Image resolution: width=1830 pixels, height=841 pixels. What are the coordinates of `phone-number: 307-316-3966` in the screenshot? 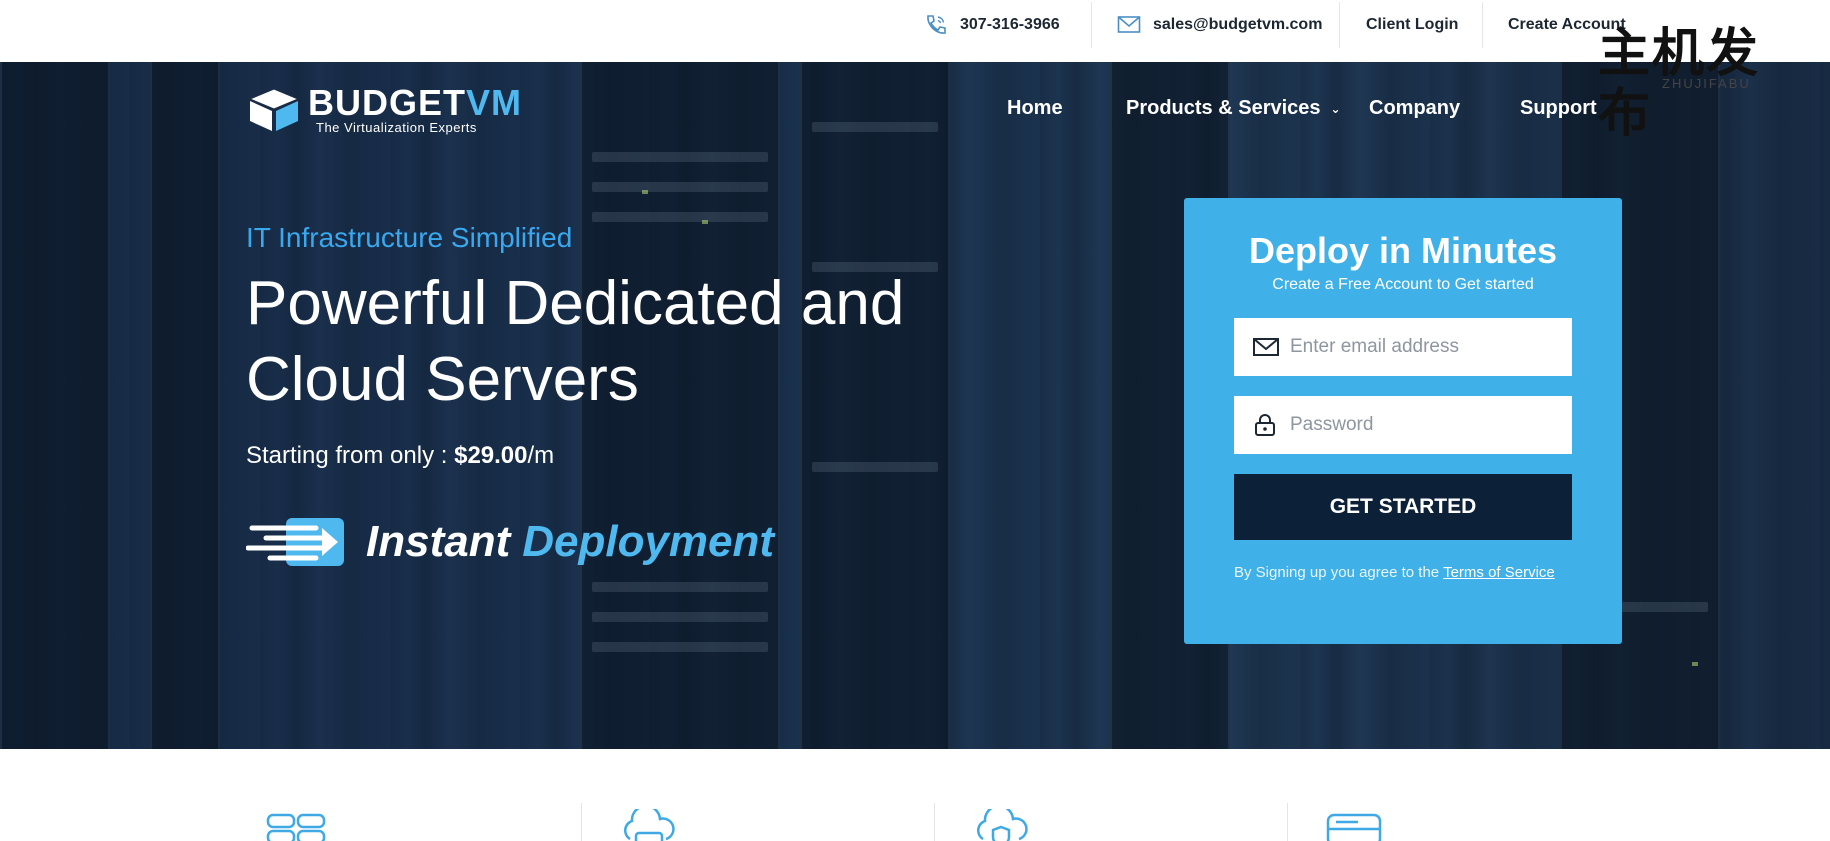 It's located at (1010, 24).